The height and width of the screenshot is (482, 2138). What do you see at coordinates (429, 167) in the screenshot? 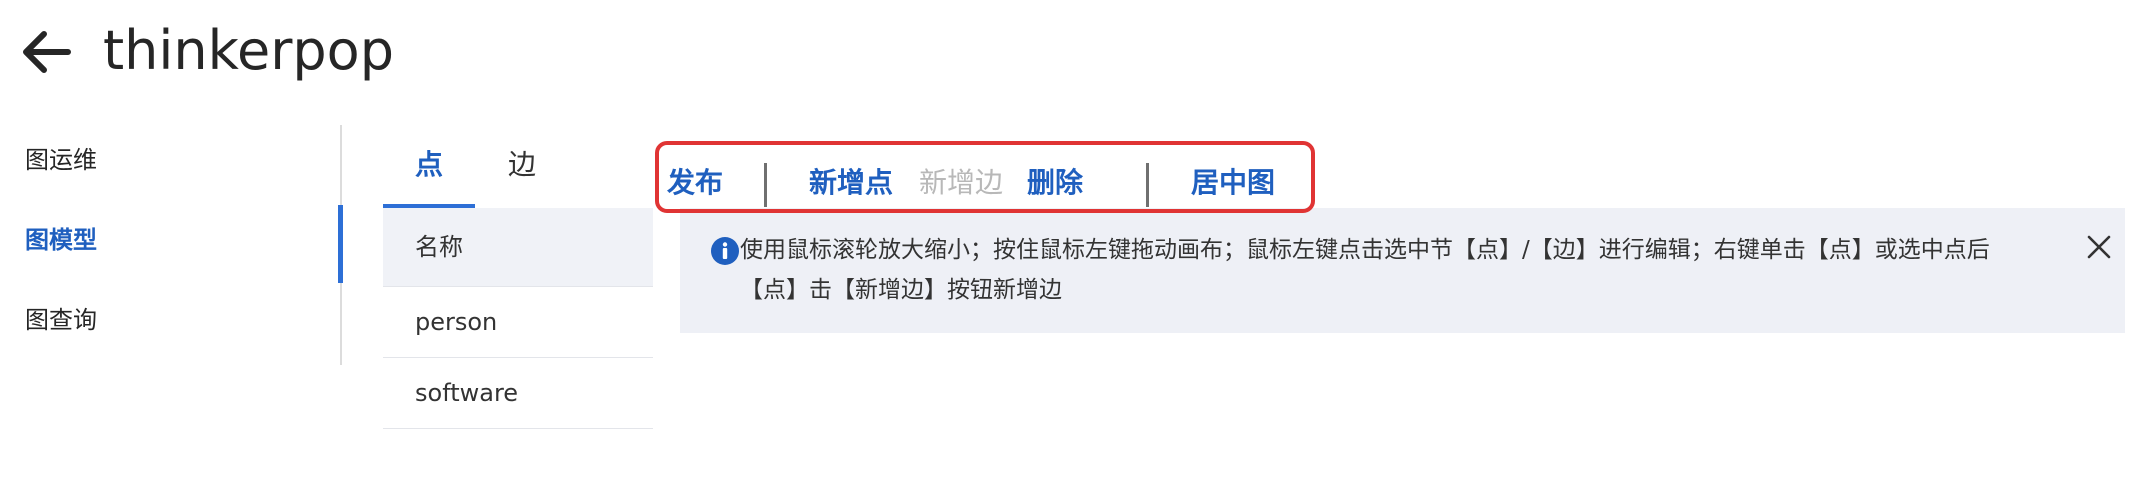
I see `tab-vertex: 点` at bounding box center [429, 167].